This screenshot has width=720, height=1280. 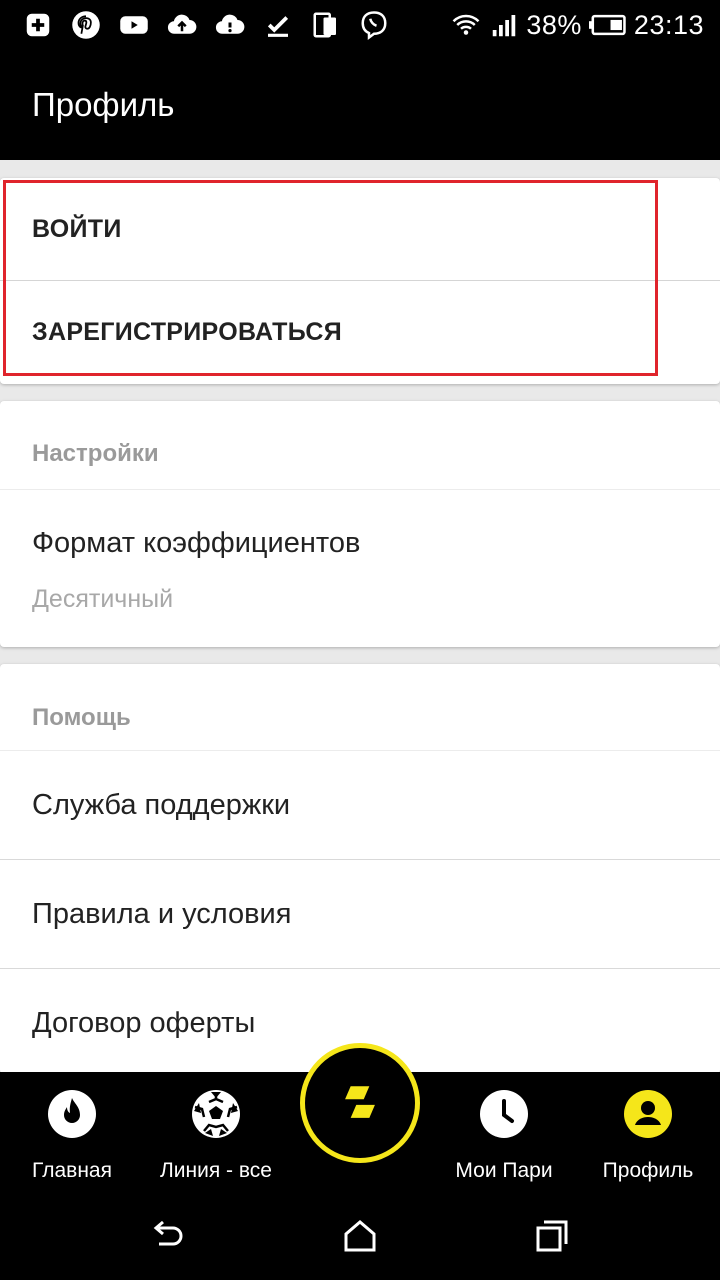 What do you see at coordinates (668, 24) in the screenshot?
I see `clock-time: 23:13` at bounding box center [668, 24].